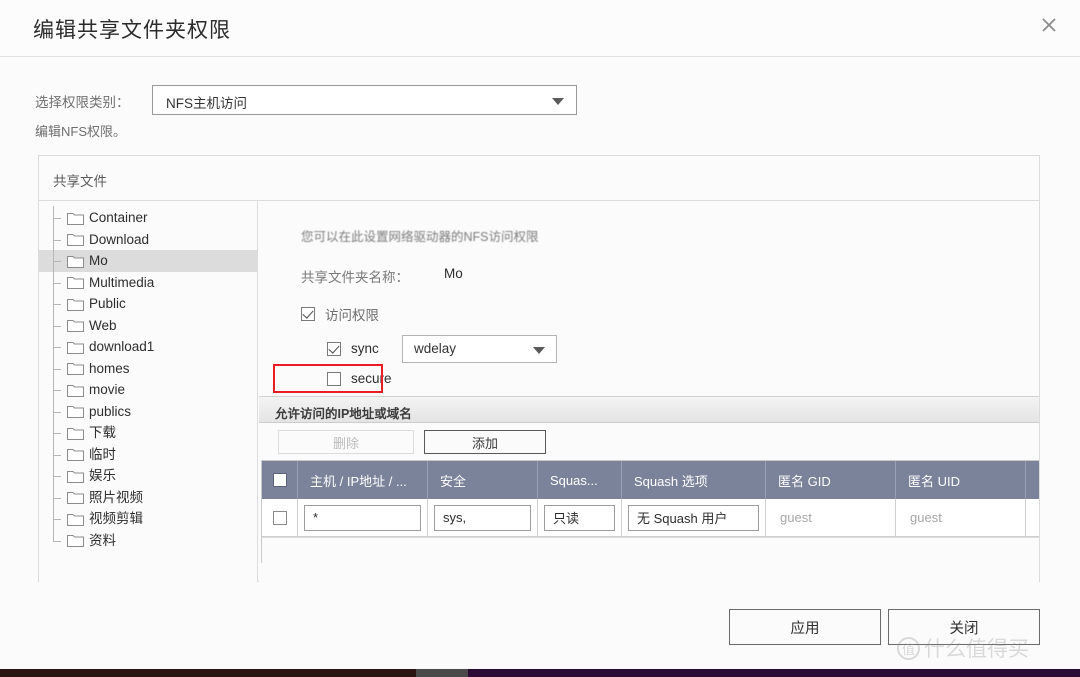 The height and width of the screenshot is (677, 1080). Describe the element at coordinates (364, 100) in the screenshot. I see `permission-category-select: NFS主机访问` at that location.